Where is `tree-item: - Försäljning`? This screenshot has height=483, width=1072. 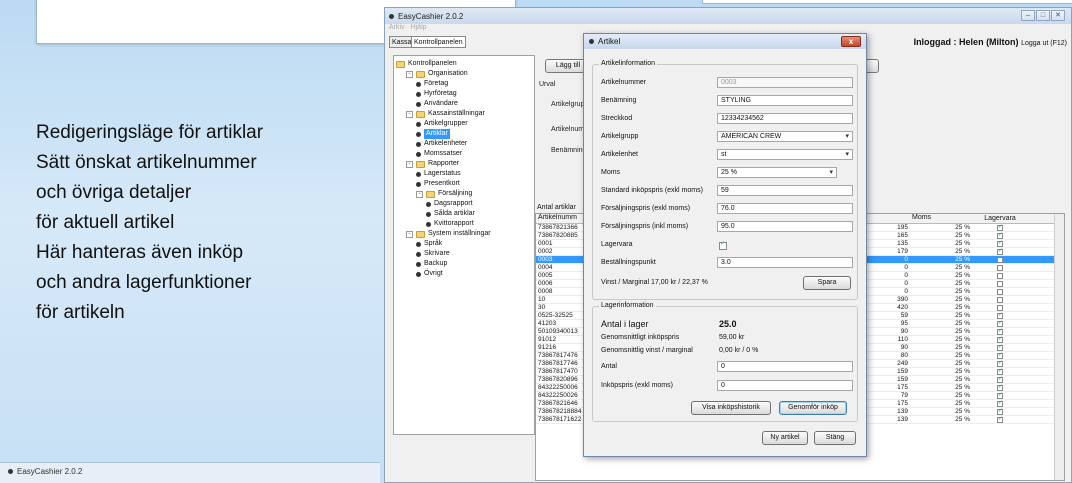
tree-item: - Försäljning is located at coordinates (464, 194).